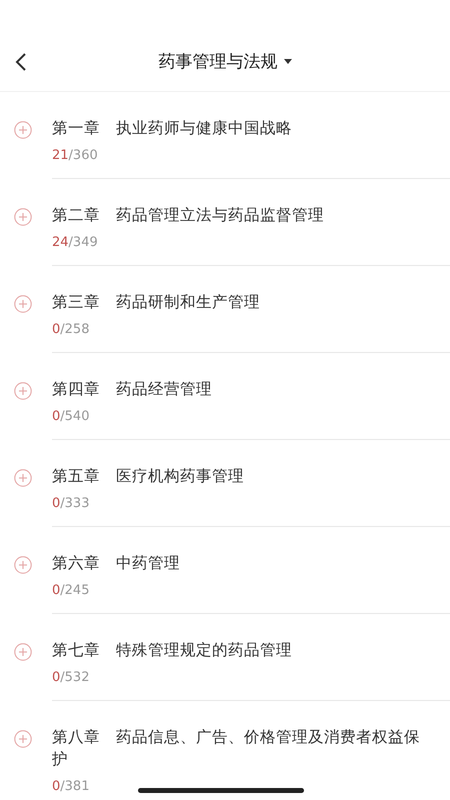 The height and width of the screenshot is (800, 450). Describe the element at coordinates (75, 786) in the screenshot. I see `total-count: /381` at that location.